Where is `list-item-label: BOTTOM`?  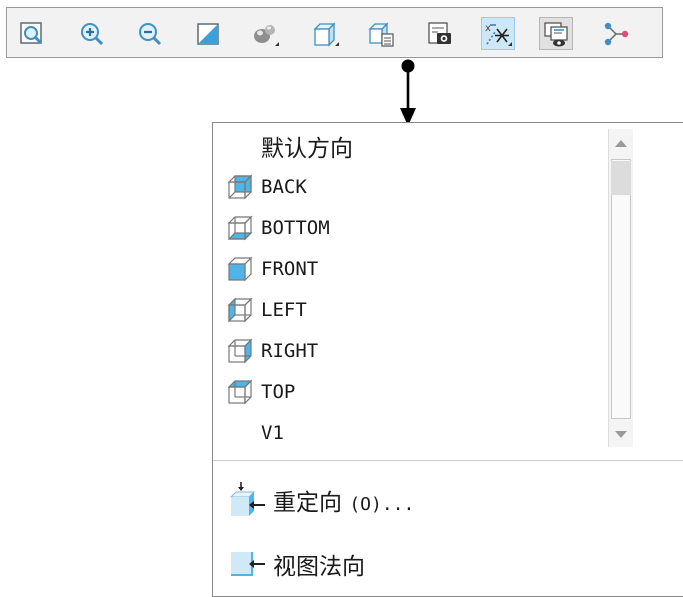
list-item-label: BOTTOM is located at coordinates (295, 228).